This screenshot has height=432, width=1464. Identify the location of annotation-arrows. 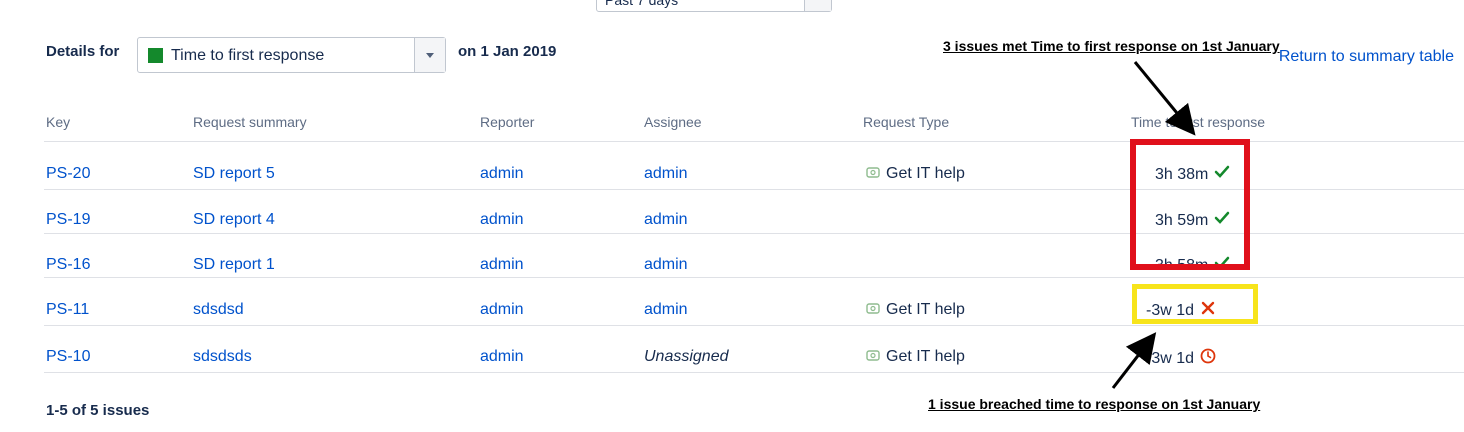
(1153, 225).